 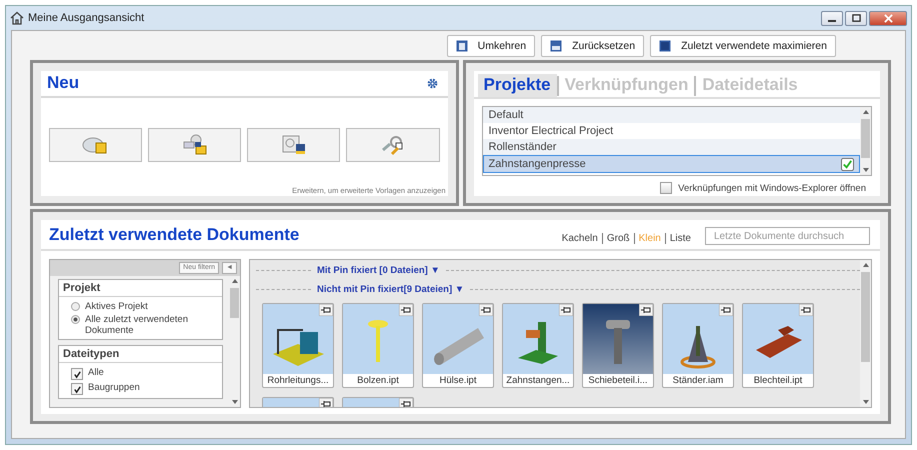 I want to click on file-name: Ständer.iam, so click(x=698, y=380).